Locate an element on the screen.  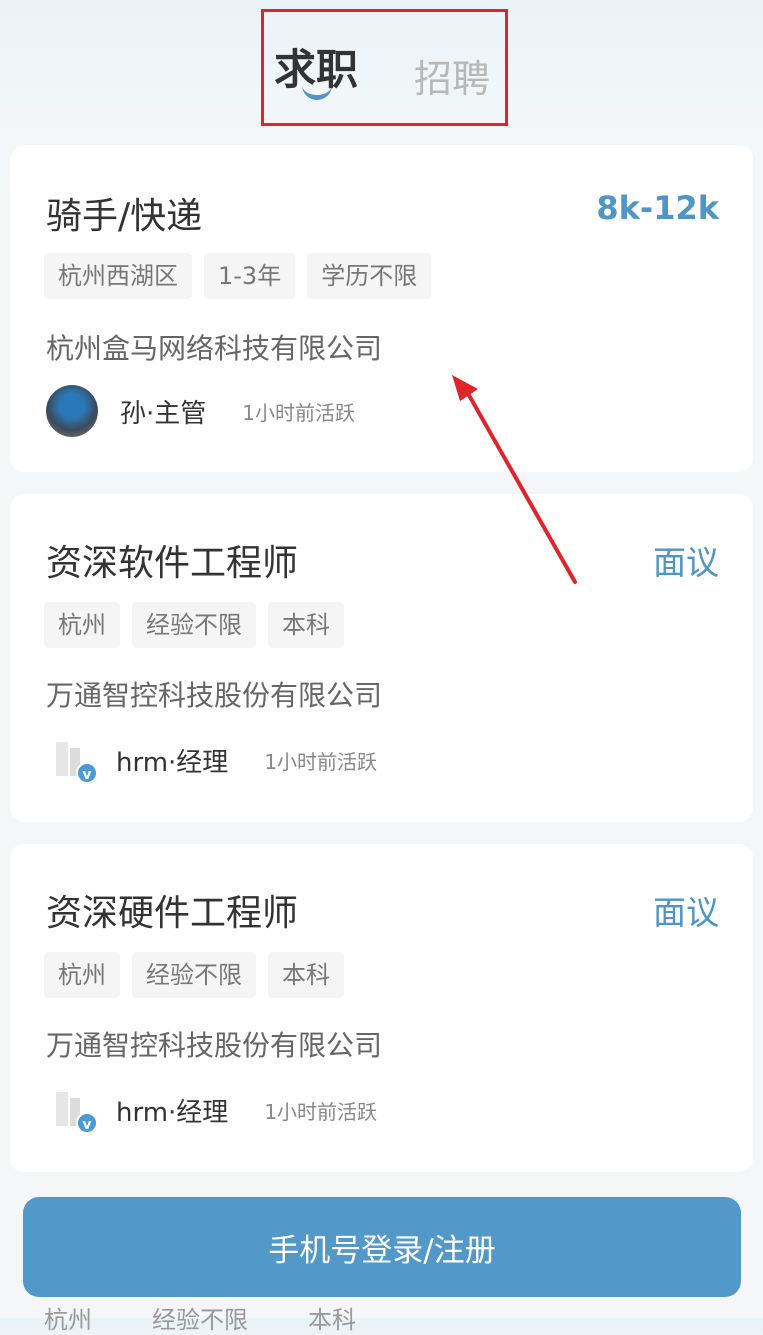
highlight-box is located at coordinates (384, 67).